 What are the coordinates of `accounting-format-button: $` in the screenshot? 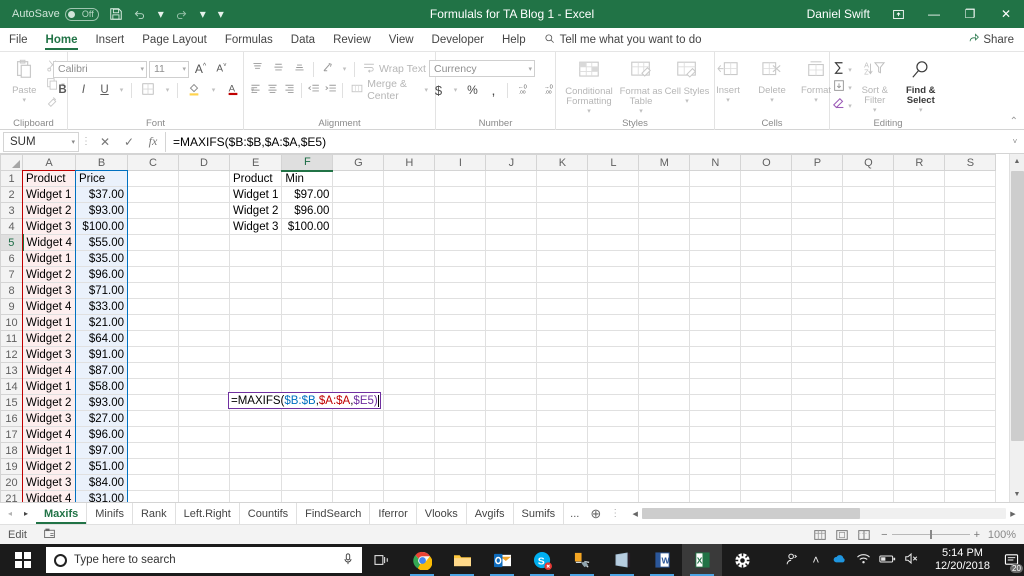 It's located at (438, 90).